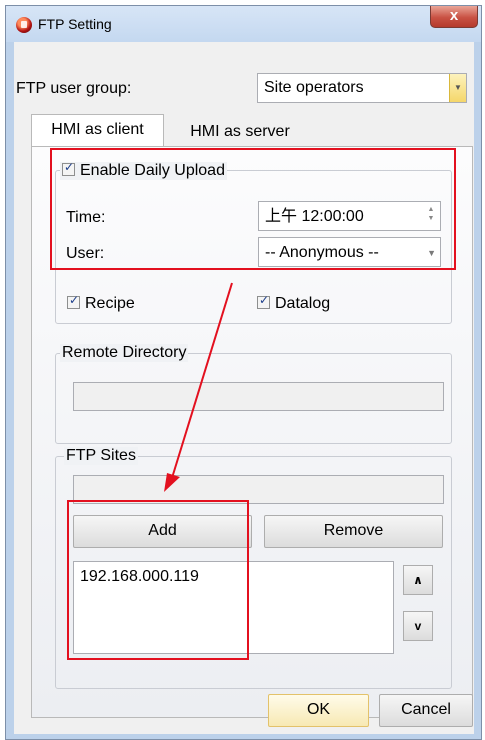 This screenshot has width=485, height=740. I want to click on arrow-head-icon, so click(172, 482).